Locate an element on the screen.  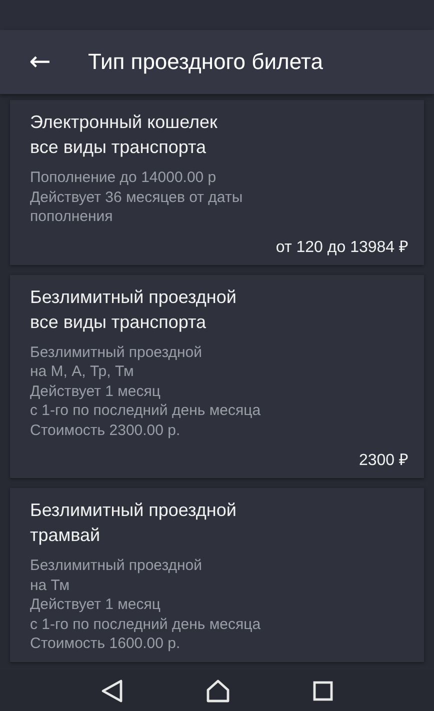
ticket-title: Электронный кошелек все виды транспорта is located at coordinates (124, 135).